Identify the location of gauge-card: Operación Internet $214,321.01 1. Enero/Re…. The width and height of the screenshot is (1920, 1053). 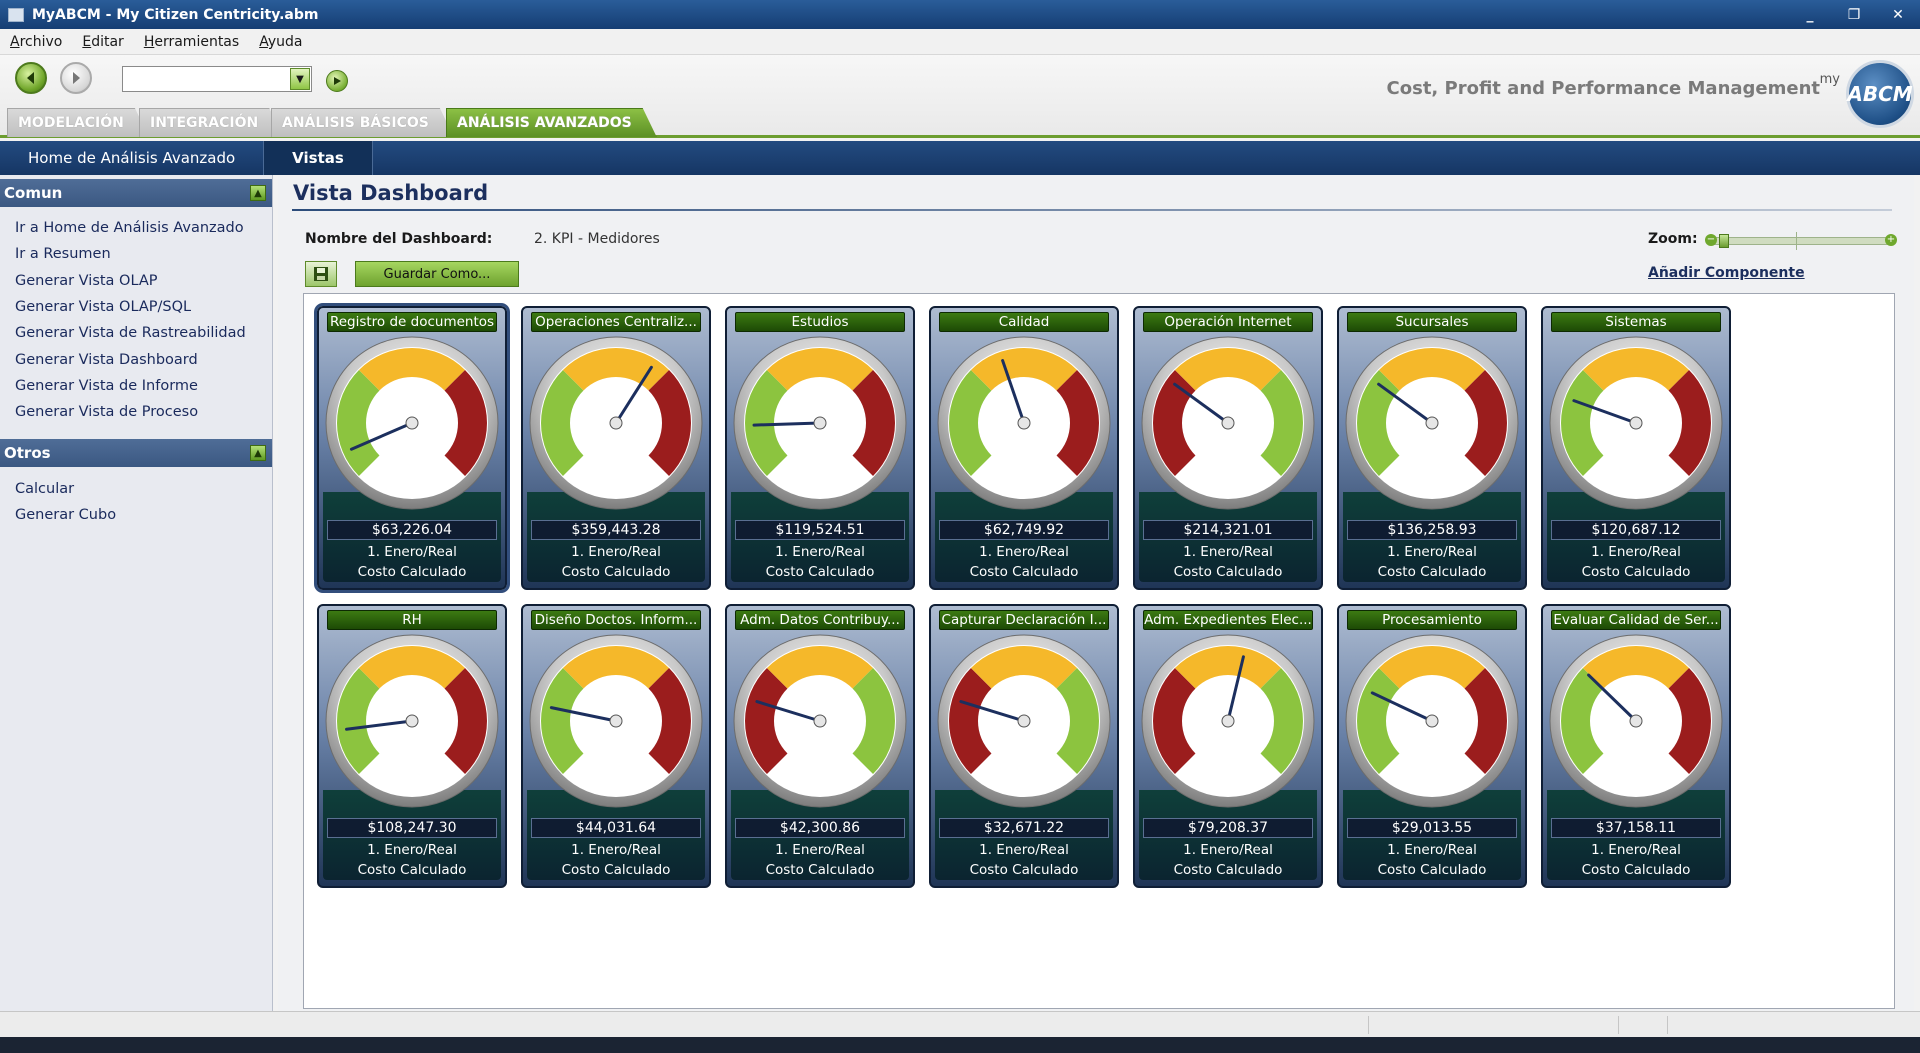
(1228, 448).